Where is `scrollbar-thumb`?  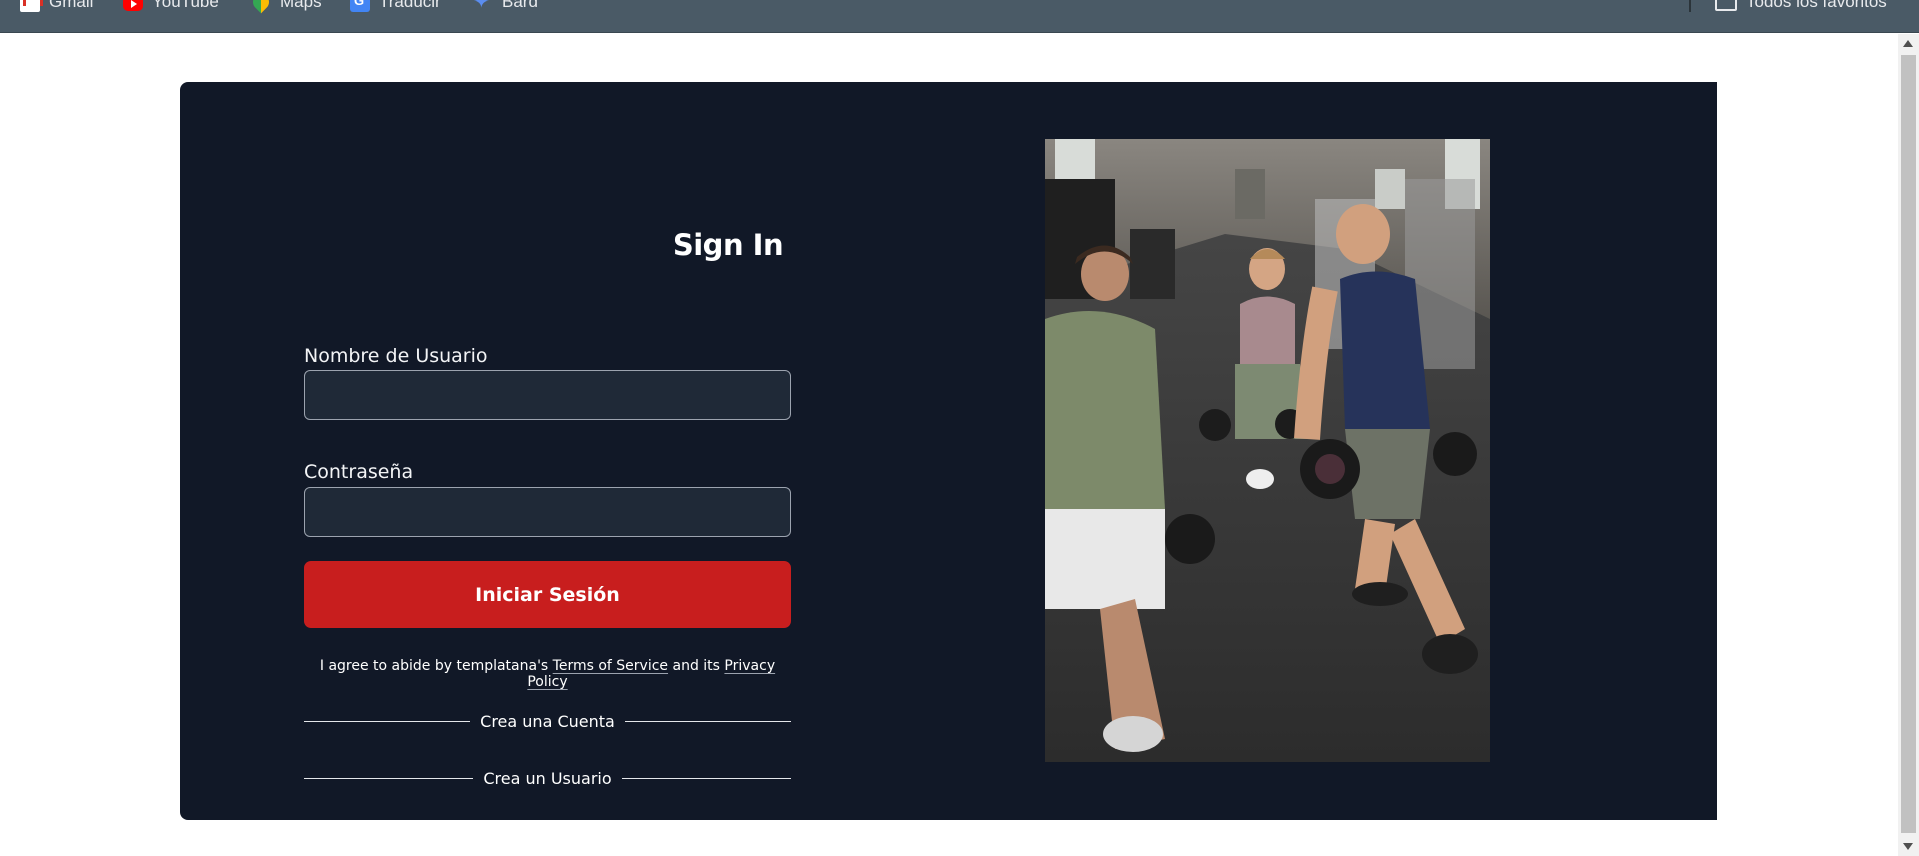
scrollbar-thumb is located at coordinates (1908, 444).